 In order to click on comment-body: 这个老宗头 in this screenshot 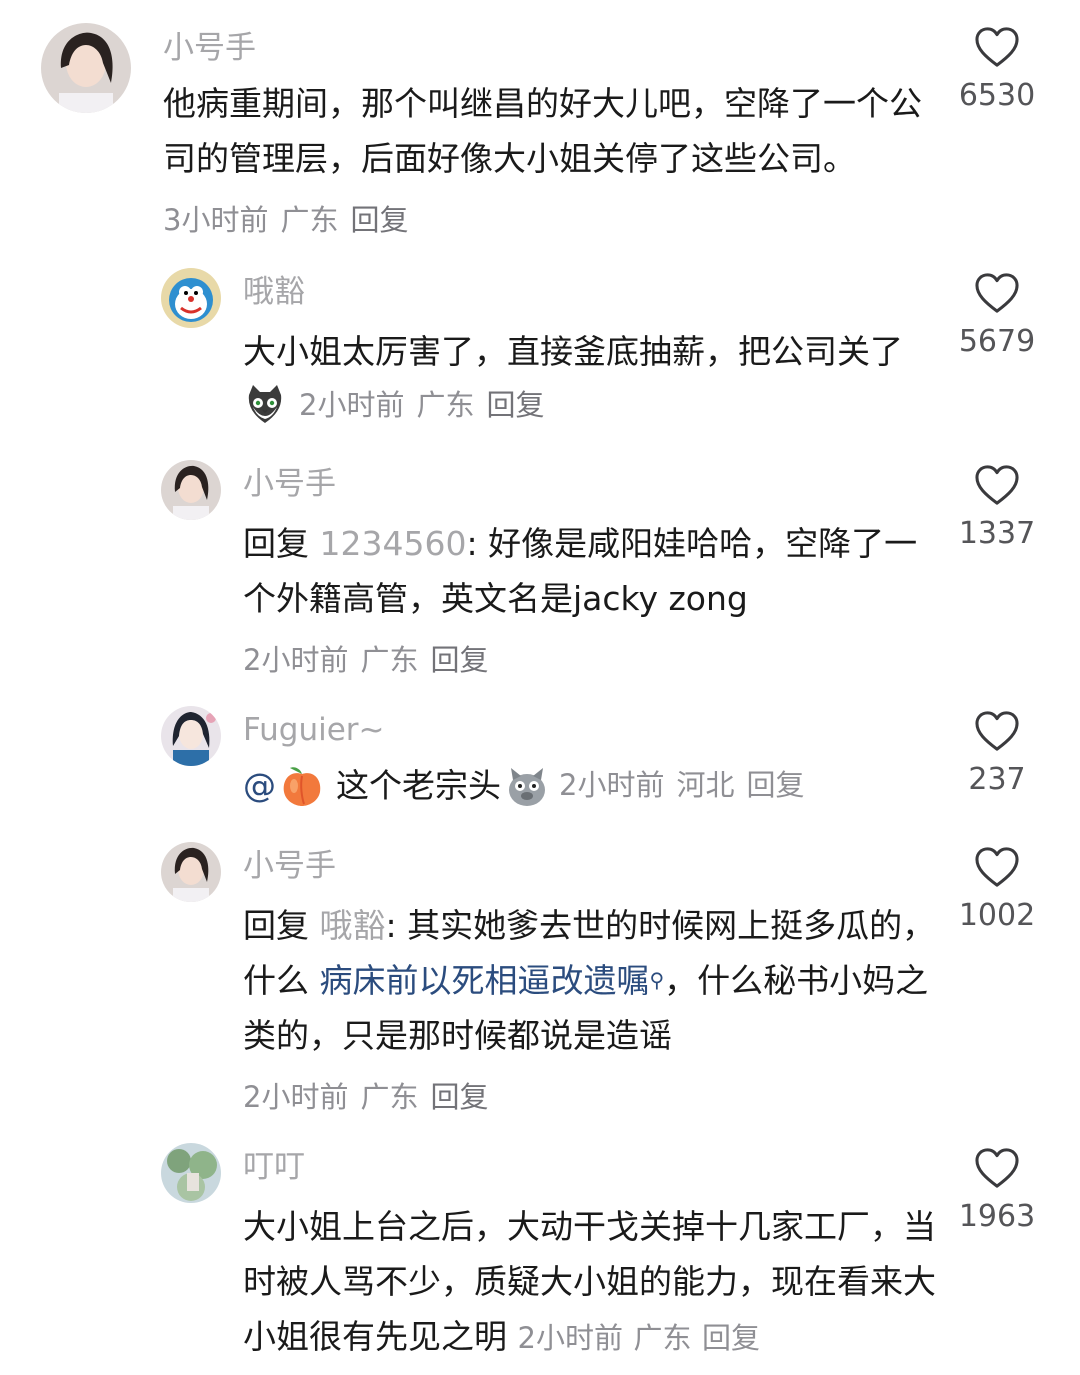, I will do `click(418, 785)`.